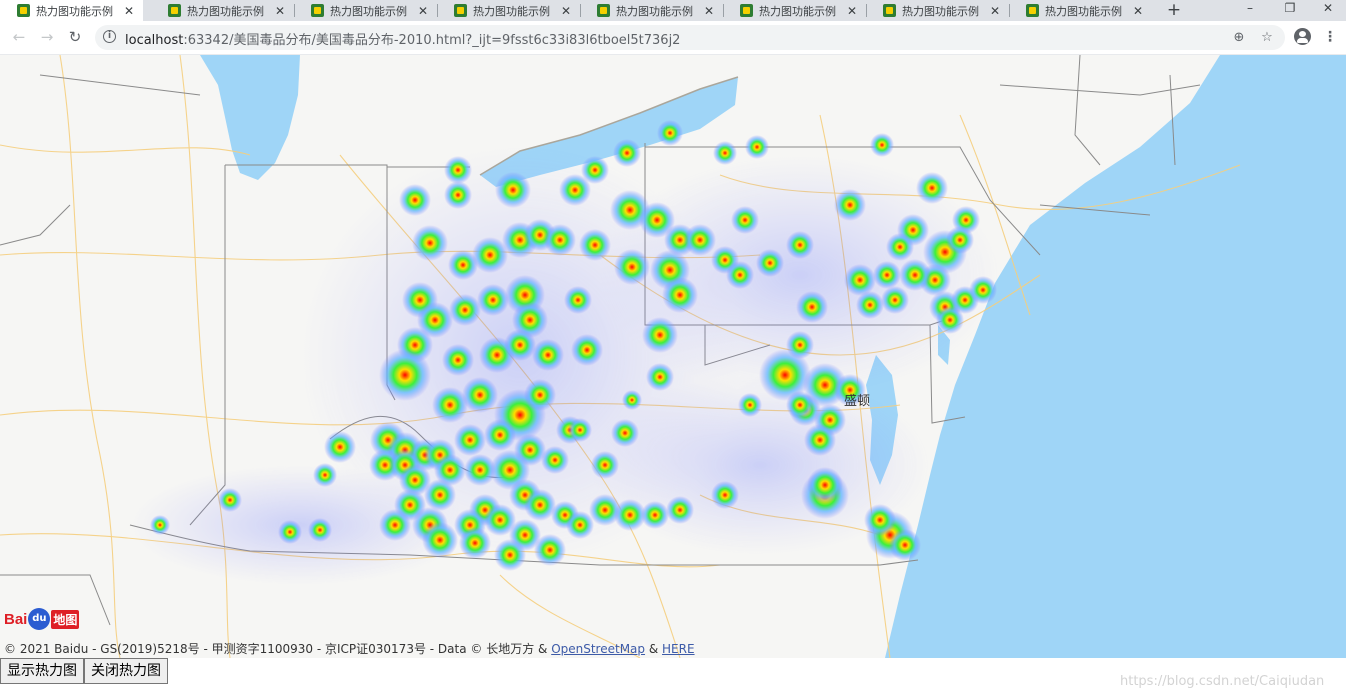 This screenshot has width=1346, height=700. Describe the element at coordinates (1174, 10) in the screenshot. I see `new-tab-button: +` at that location.